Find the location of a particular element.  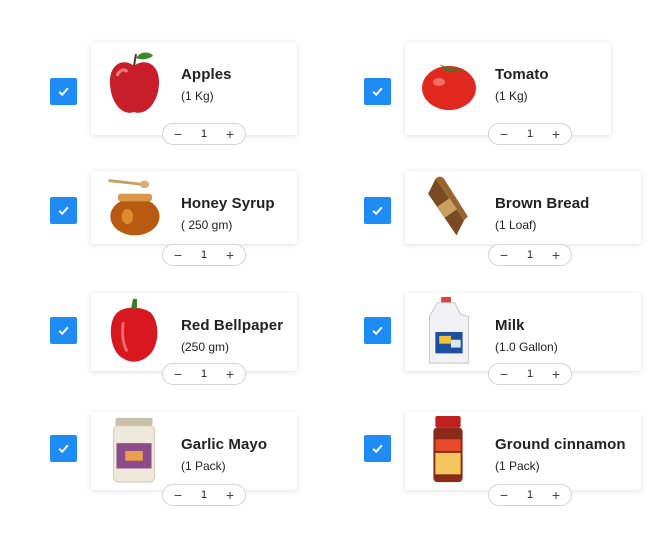

product-quantity: (1.0 Gallon) is located at coordinates (526, 347).